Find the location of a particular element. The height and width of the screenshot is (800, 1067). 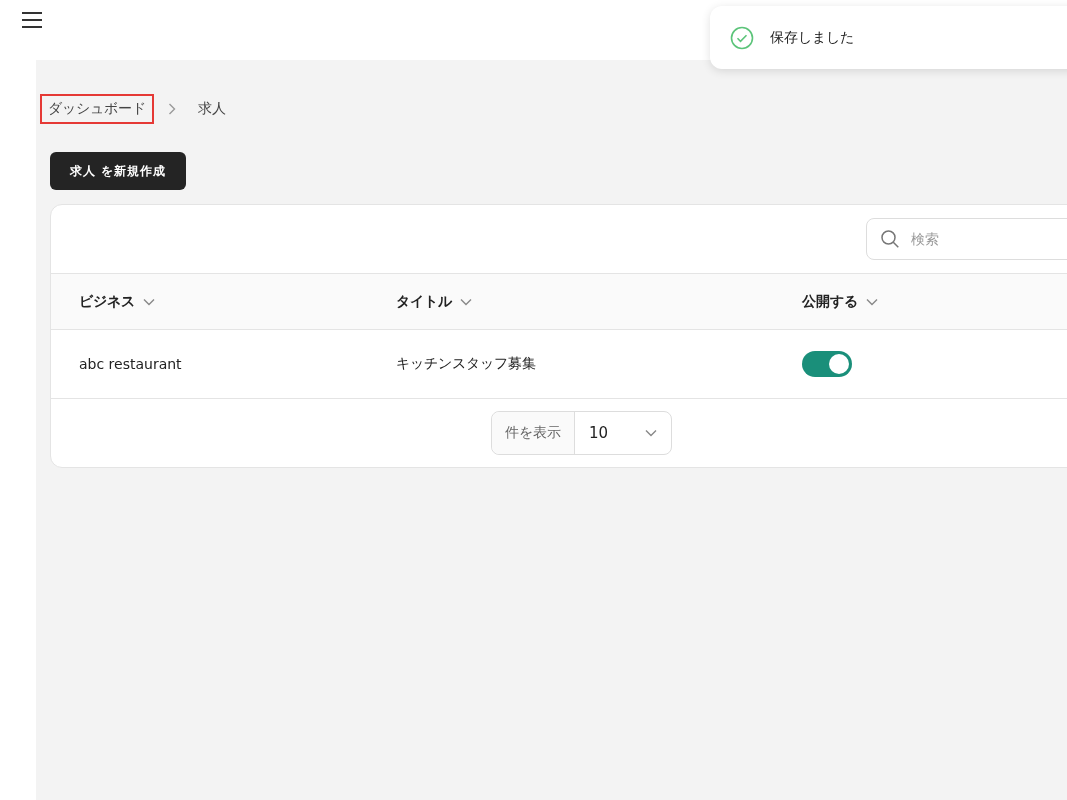

column-header: 公開する is located at coordinates (934, 301).